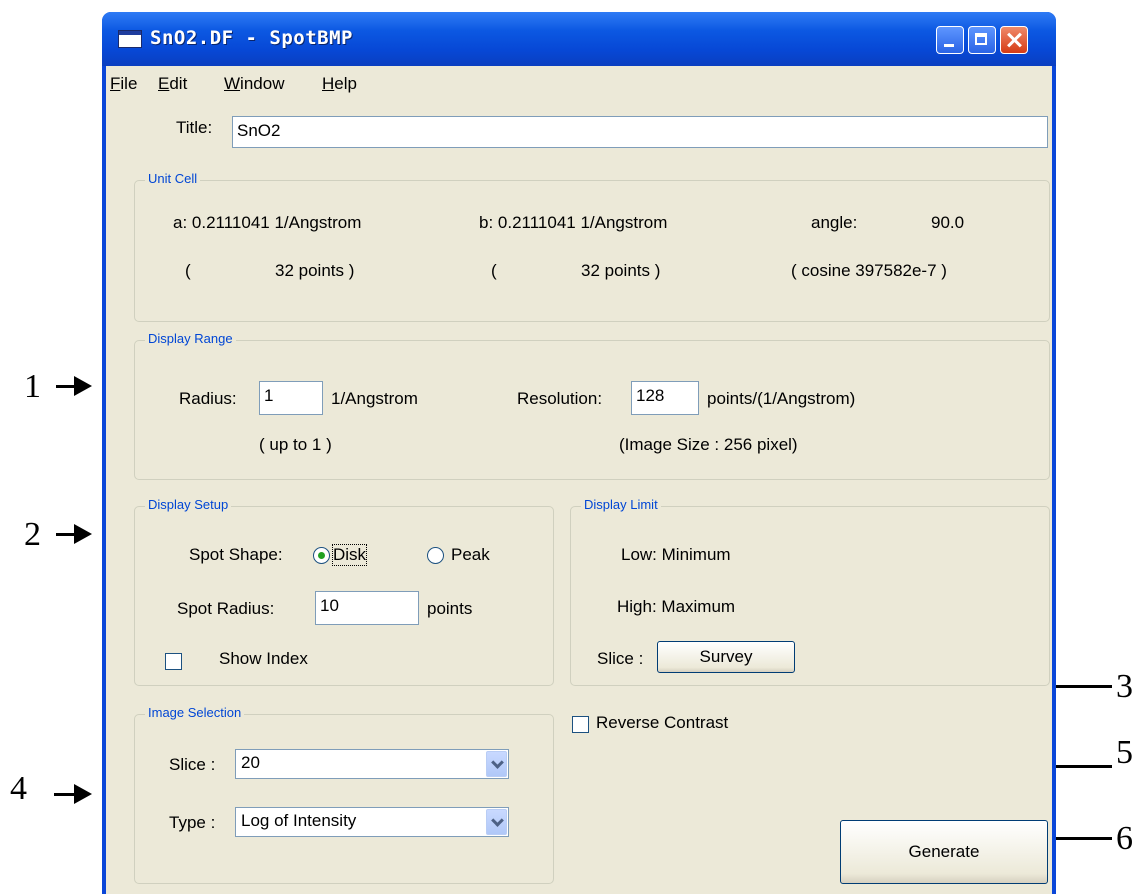 This screenshot has height=894, width=1147. Describe the element at coordinates (781, 398) in the screenshot. I see `resolution-unit: points/(1/Angstrom)` at that location.